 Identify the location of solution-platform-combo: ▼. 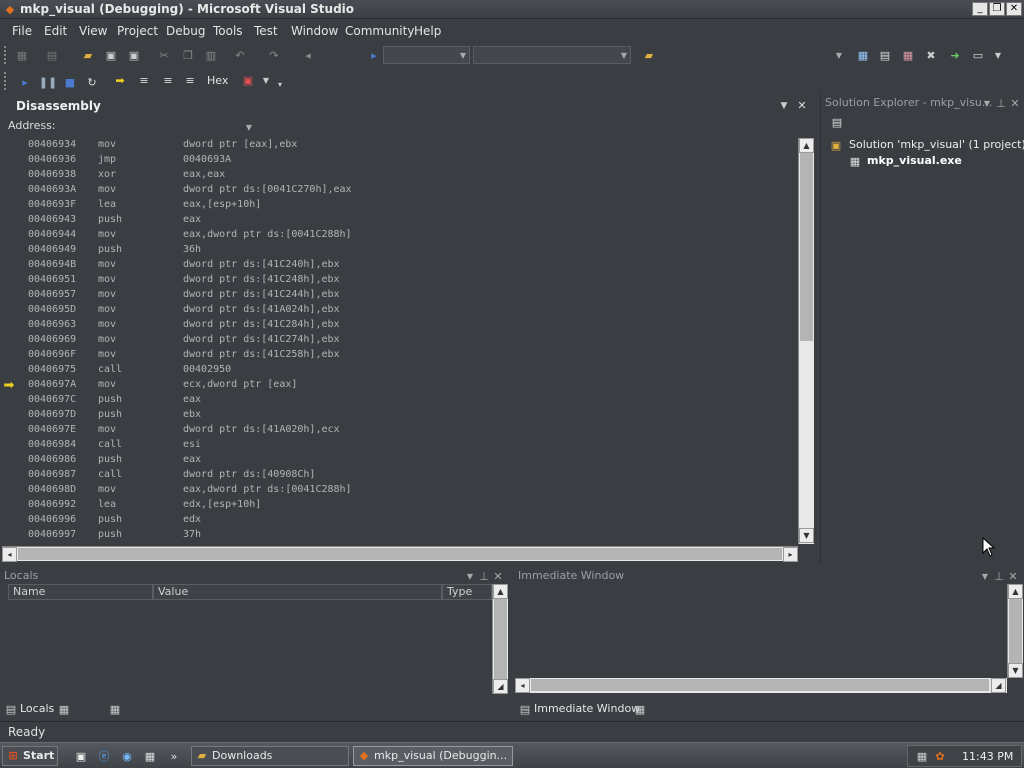
(552, 55).